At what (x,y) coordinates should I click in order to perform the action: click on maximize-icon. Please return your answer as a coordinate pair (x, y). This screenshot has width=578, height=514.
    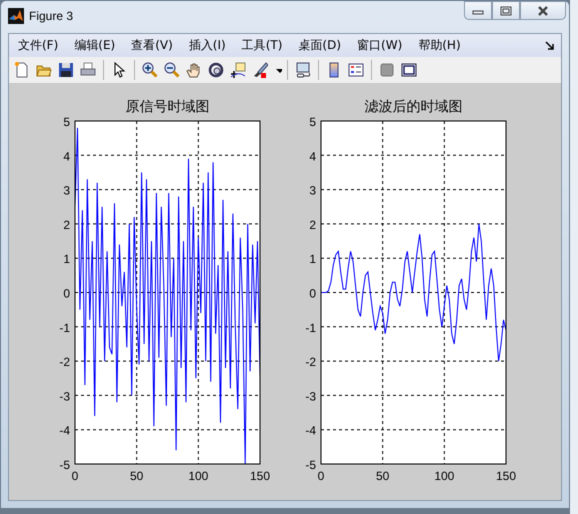
    Looking at the image, I should click on (506, 11).